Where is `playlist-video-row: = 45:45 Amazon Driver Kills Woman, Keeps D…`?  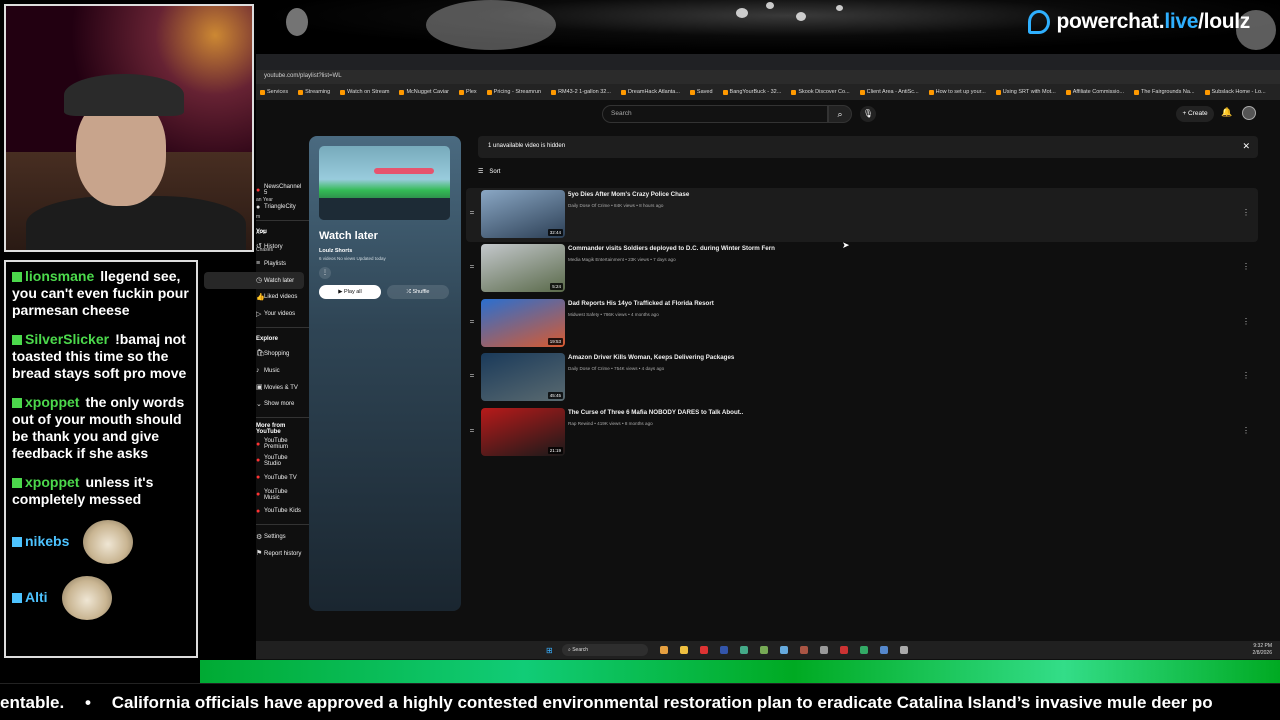 playlist-video-row: = 45:45 Amazon Driver Kills Woman, Keeps D… is located at coordinates (862, 378).